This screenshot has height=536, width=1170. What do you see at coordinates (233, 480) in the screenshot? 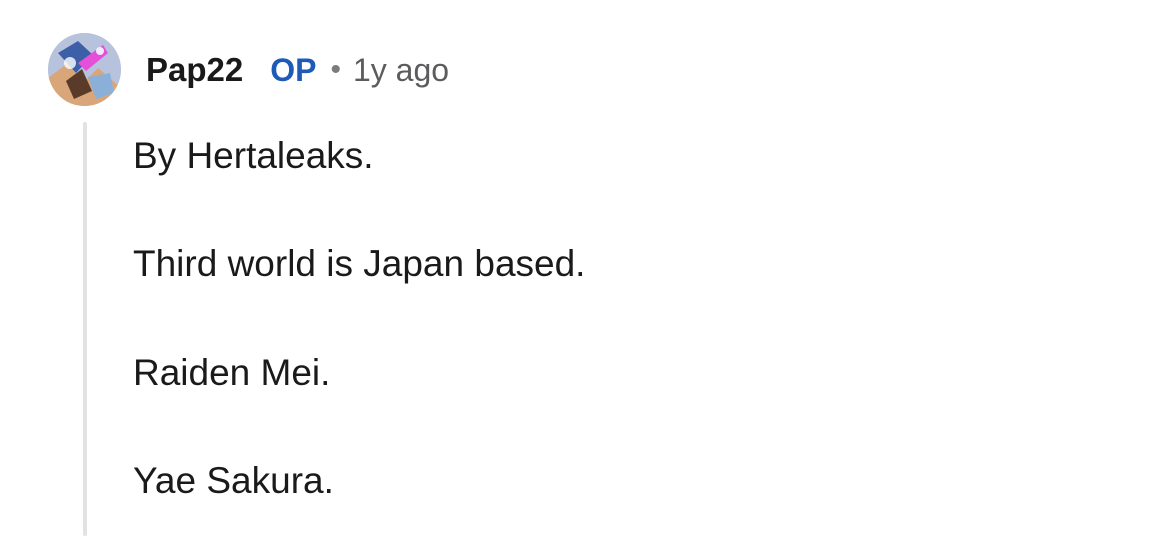
I see `comment-paragraph: Yae Sakura.` at bounding box center [233, 480].